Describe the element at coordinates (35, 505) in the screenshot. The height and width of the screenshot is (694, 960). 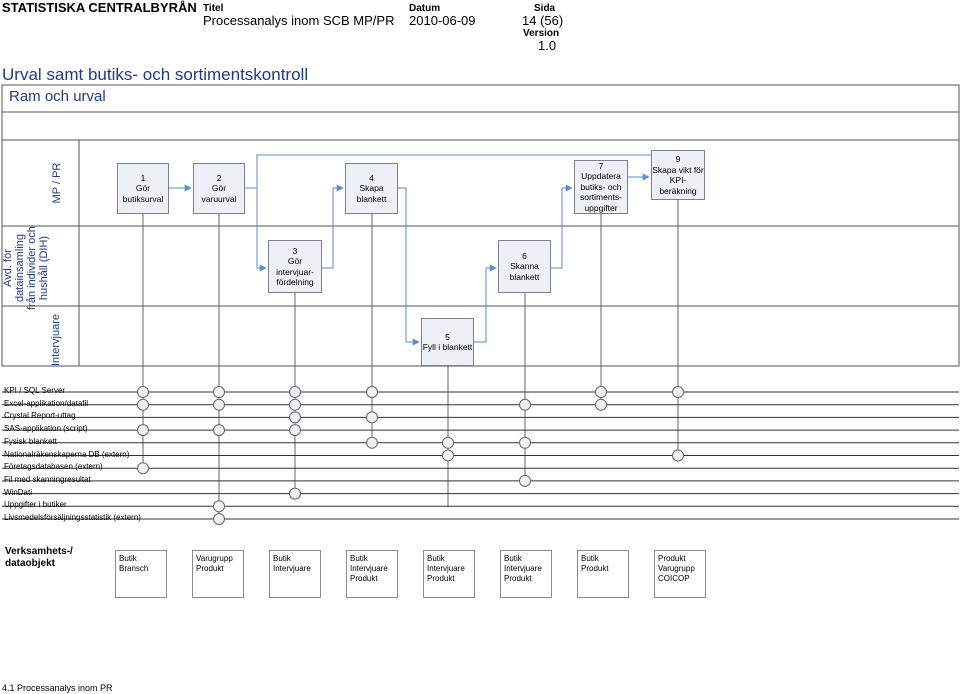
I see `system-label: Uppgifter i butiker` at that location.